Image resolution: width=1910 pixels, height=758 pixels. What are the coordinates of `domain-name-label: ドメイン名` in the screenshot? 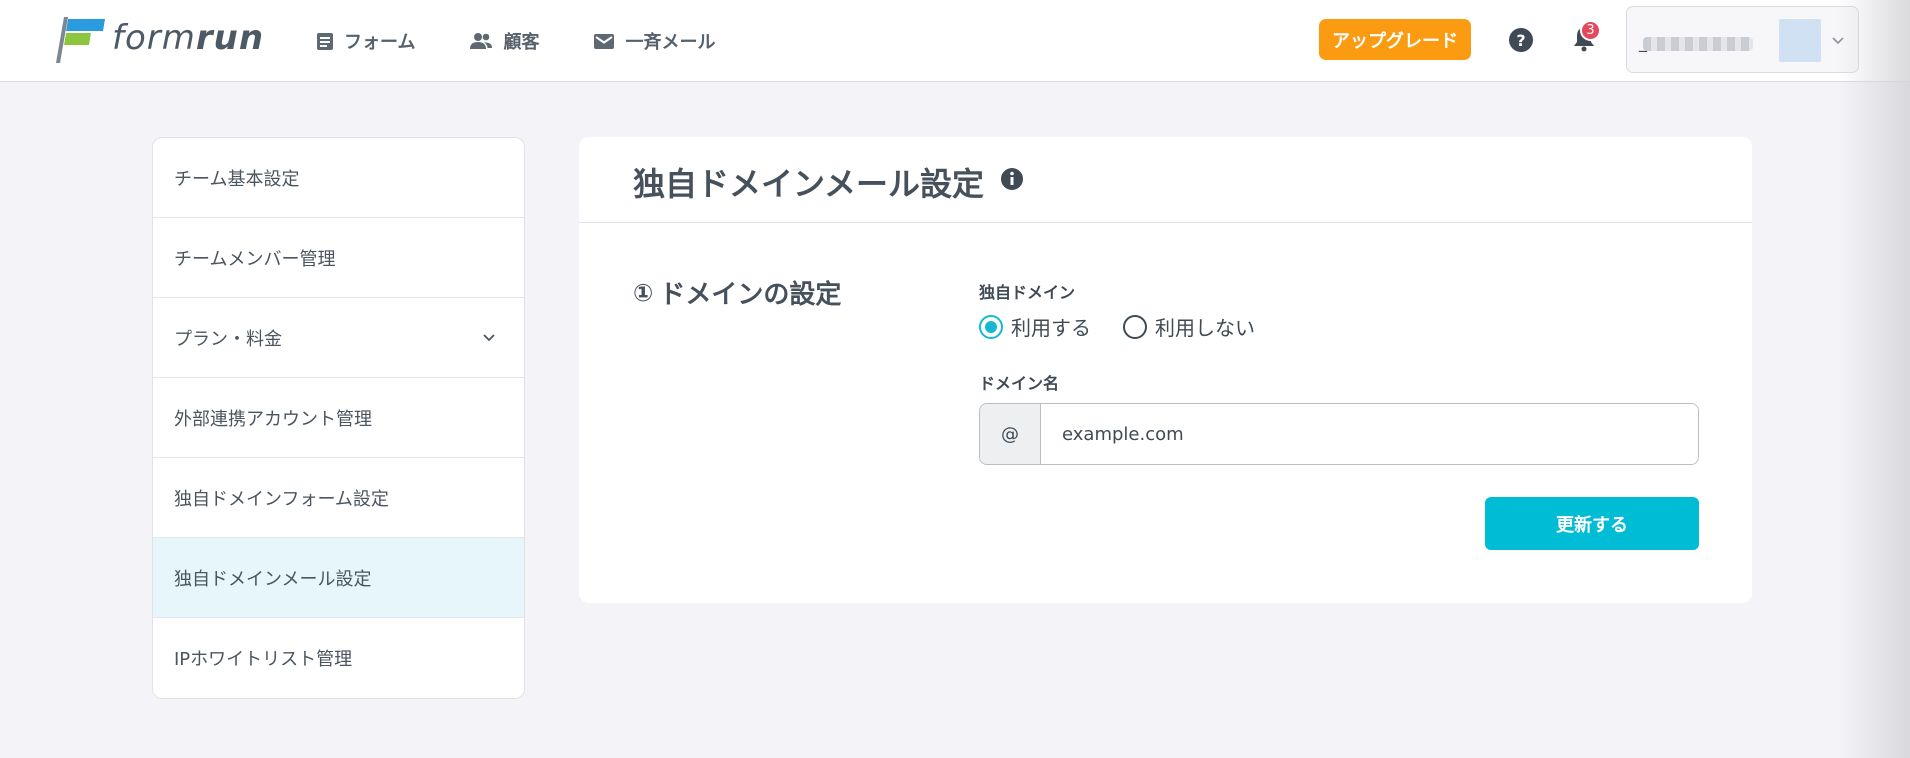 It's located at (1019, 383).